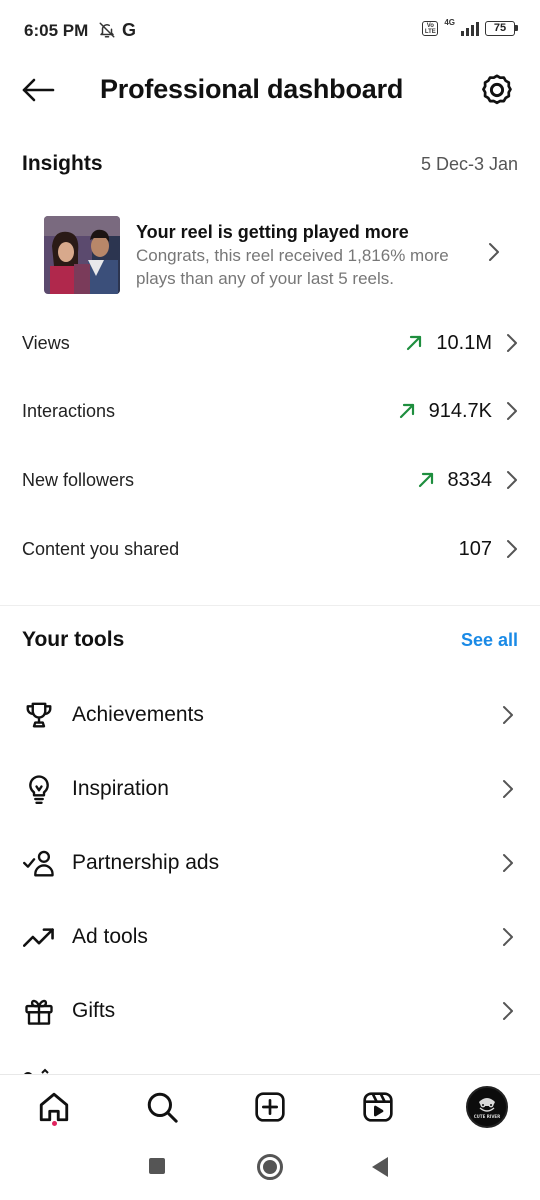 This screenshot has width=540, height=1200. What do you see at coordinates (39, 1011) in the screenshot?
I see `gift-icon` at bounding box center [39, 1011].